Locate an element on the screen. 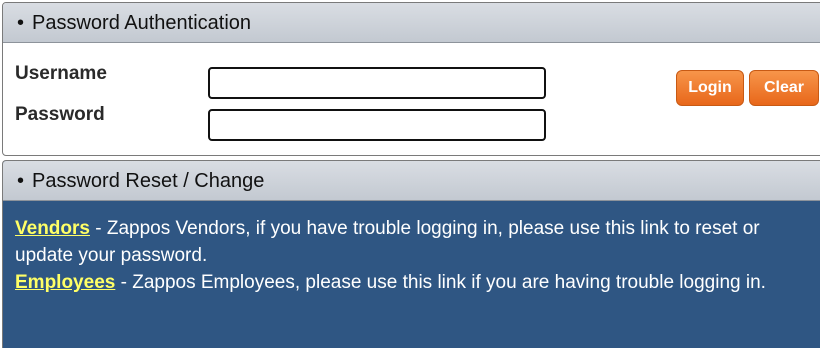 The image size is (820, 348). password-authentication-header: • Password Authentication is located at coordinates (411, 23).